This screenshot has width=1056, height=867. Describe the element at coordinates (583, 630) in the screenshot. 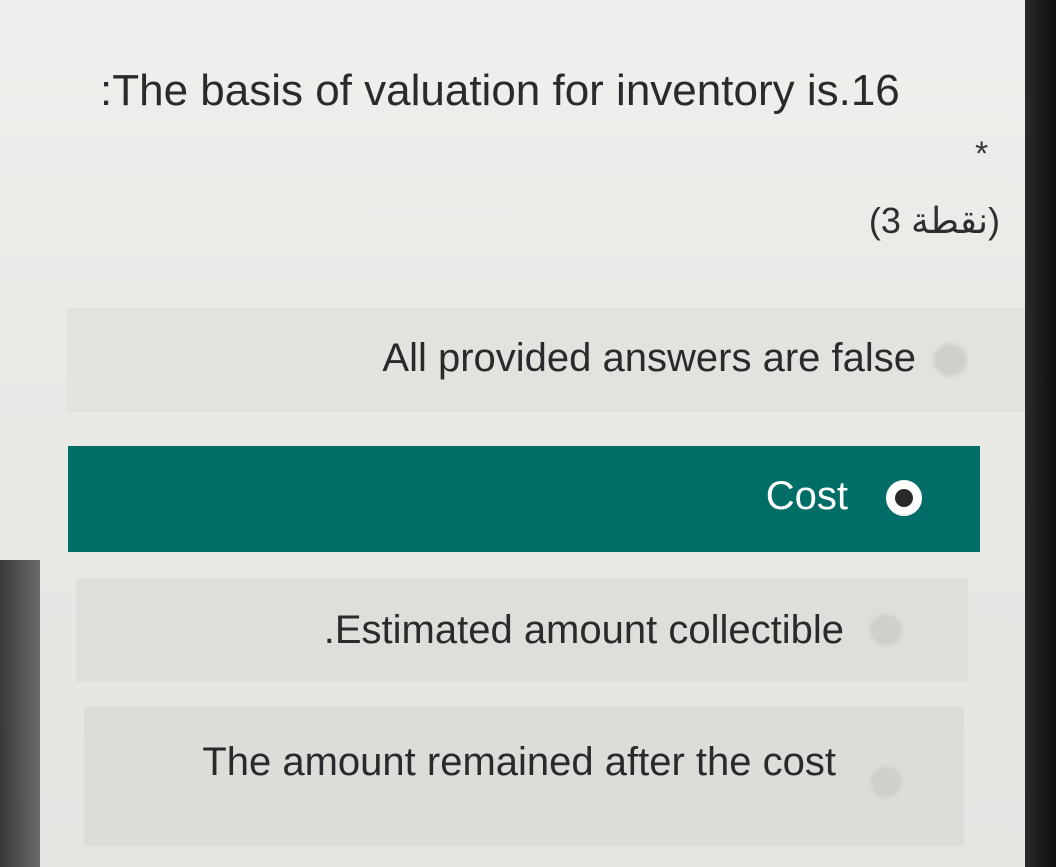

I see `option-label: .Estimated amount collectible` at that location.